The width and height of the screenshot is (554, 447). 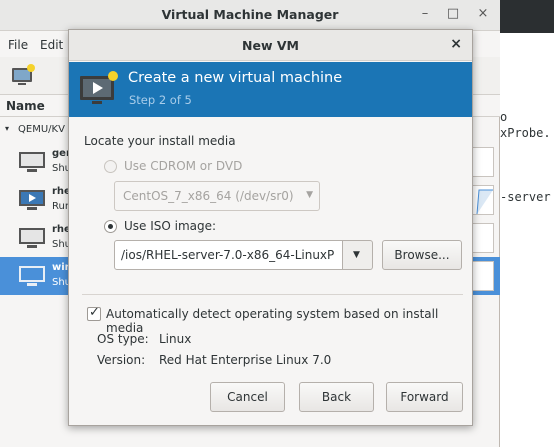 I want to click on connection-name: QEMU/KV, so click(x=41, y=129).